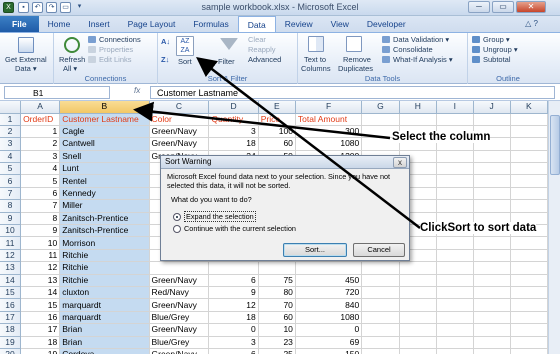  I want to click on row-header: 15, so click(11, 293).